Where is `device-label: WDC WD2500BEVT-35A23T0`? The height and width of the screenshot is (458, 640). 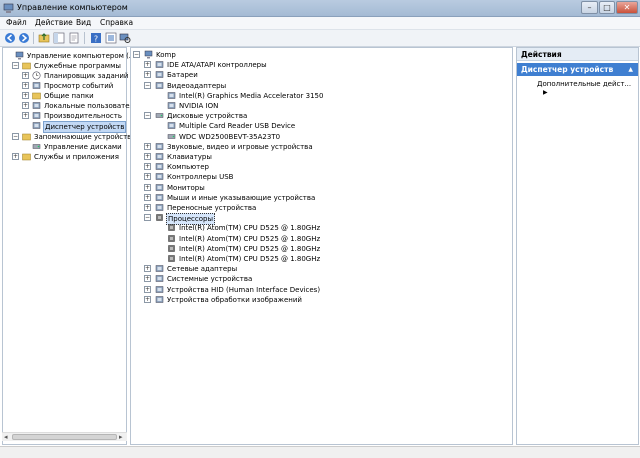
device-label: WDC WD2500BEVT-35A23T0 is located at coordinates (230, 136).